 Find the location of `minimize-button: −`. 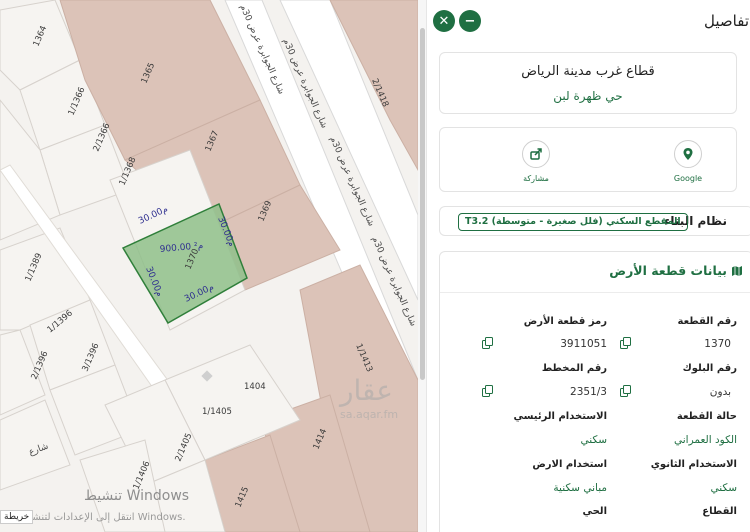

minimize-button: − is located at coordinates (470, 21).